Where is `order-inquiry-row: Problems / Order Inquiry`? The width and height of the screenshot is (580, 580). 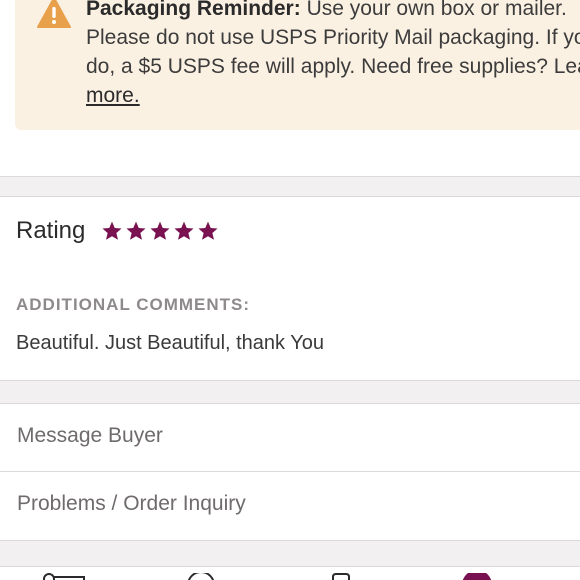
order-inquiry-row: Problems / Order Inquiry is located at coordinates (290, 506).